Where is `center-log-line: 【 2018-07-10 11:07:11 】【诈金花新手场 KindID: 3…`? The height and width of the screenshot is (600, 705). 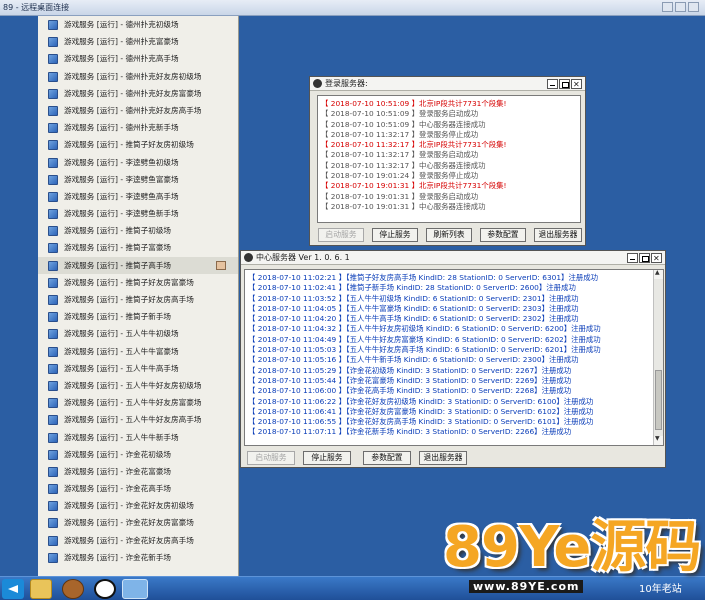 center-log-line: 【 2018-07-10 11:07:11 】【诈金花新手场 KindID: 3… is located at coordinates (410, 432).